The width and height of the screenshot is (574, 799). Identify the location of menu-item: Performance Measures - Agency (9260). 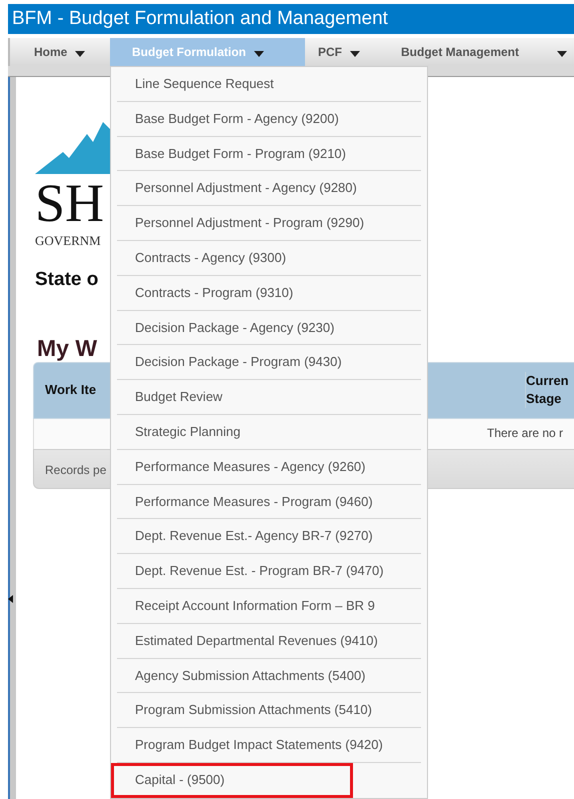
(269, 467).